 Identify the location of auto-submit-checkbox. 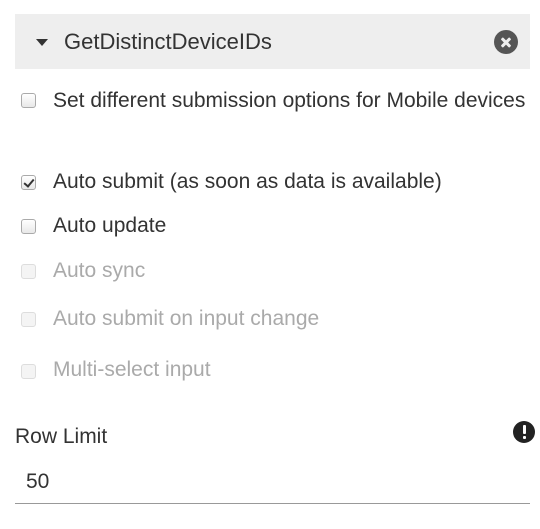
(28, 182).